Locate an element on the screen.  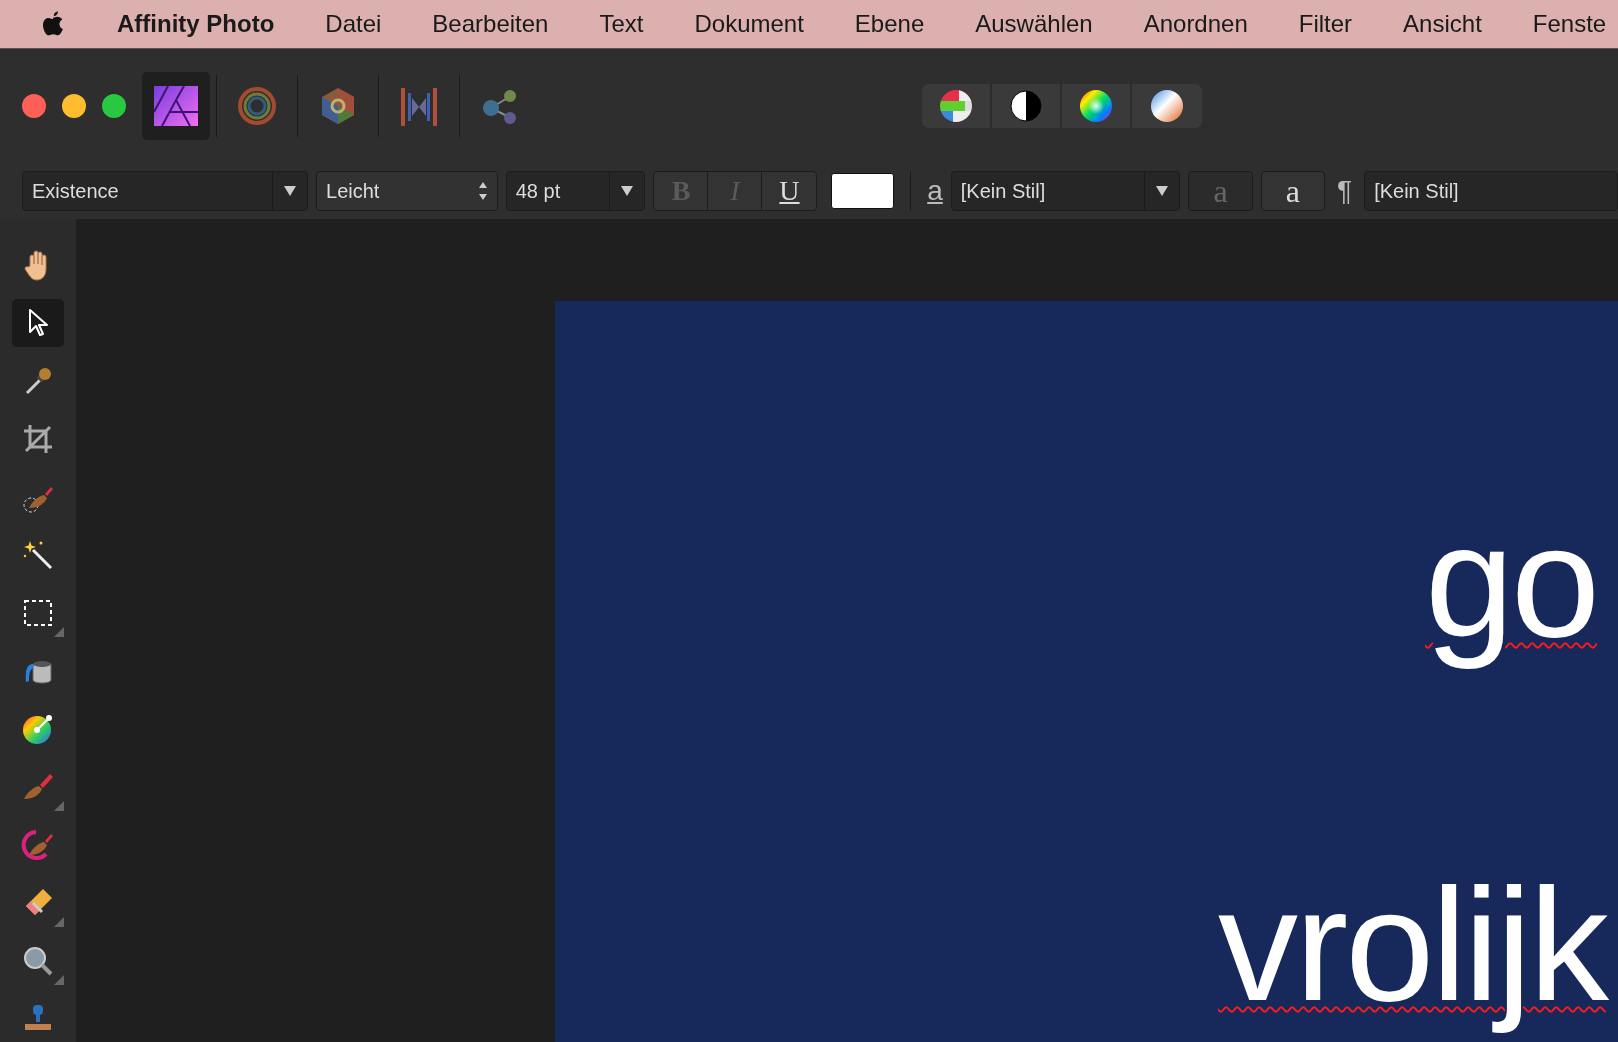
tool-button is located at coordinates (38, 323).